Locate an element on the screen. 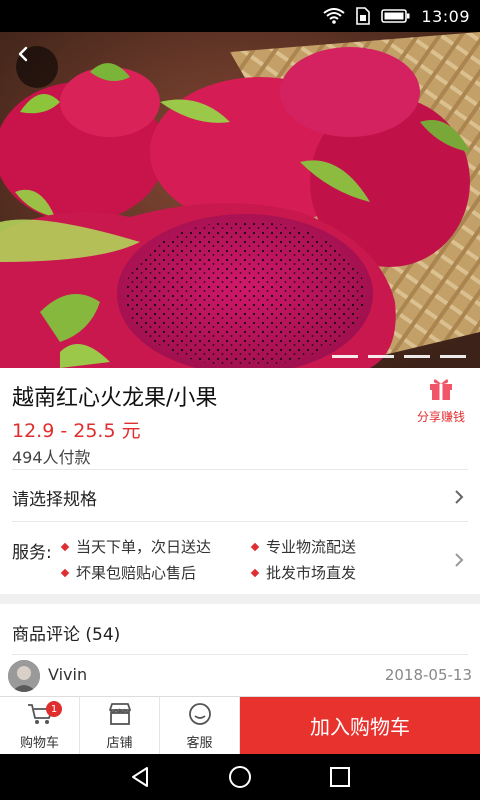  review-date: 2018-05-13 is located at coordinates (428, 675).